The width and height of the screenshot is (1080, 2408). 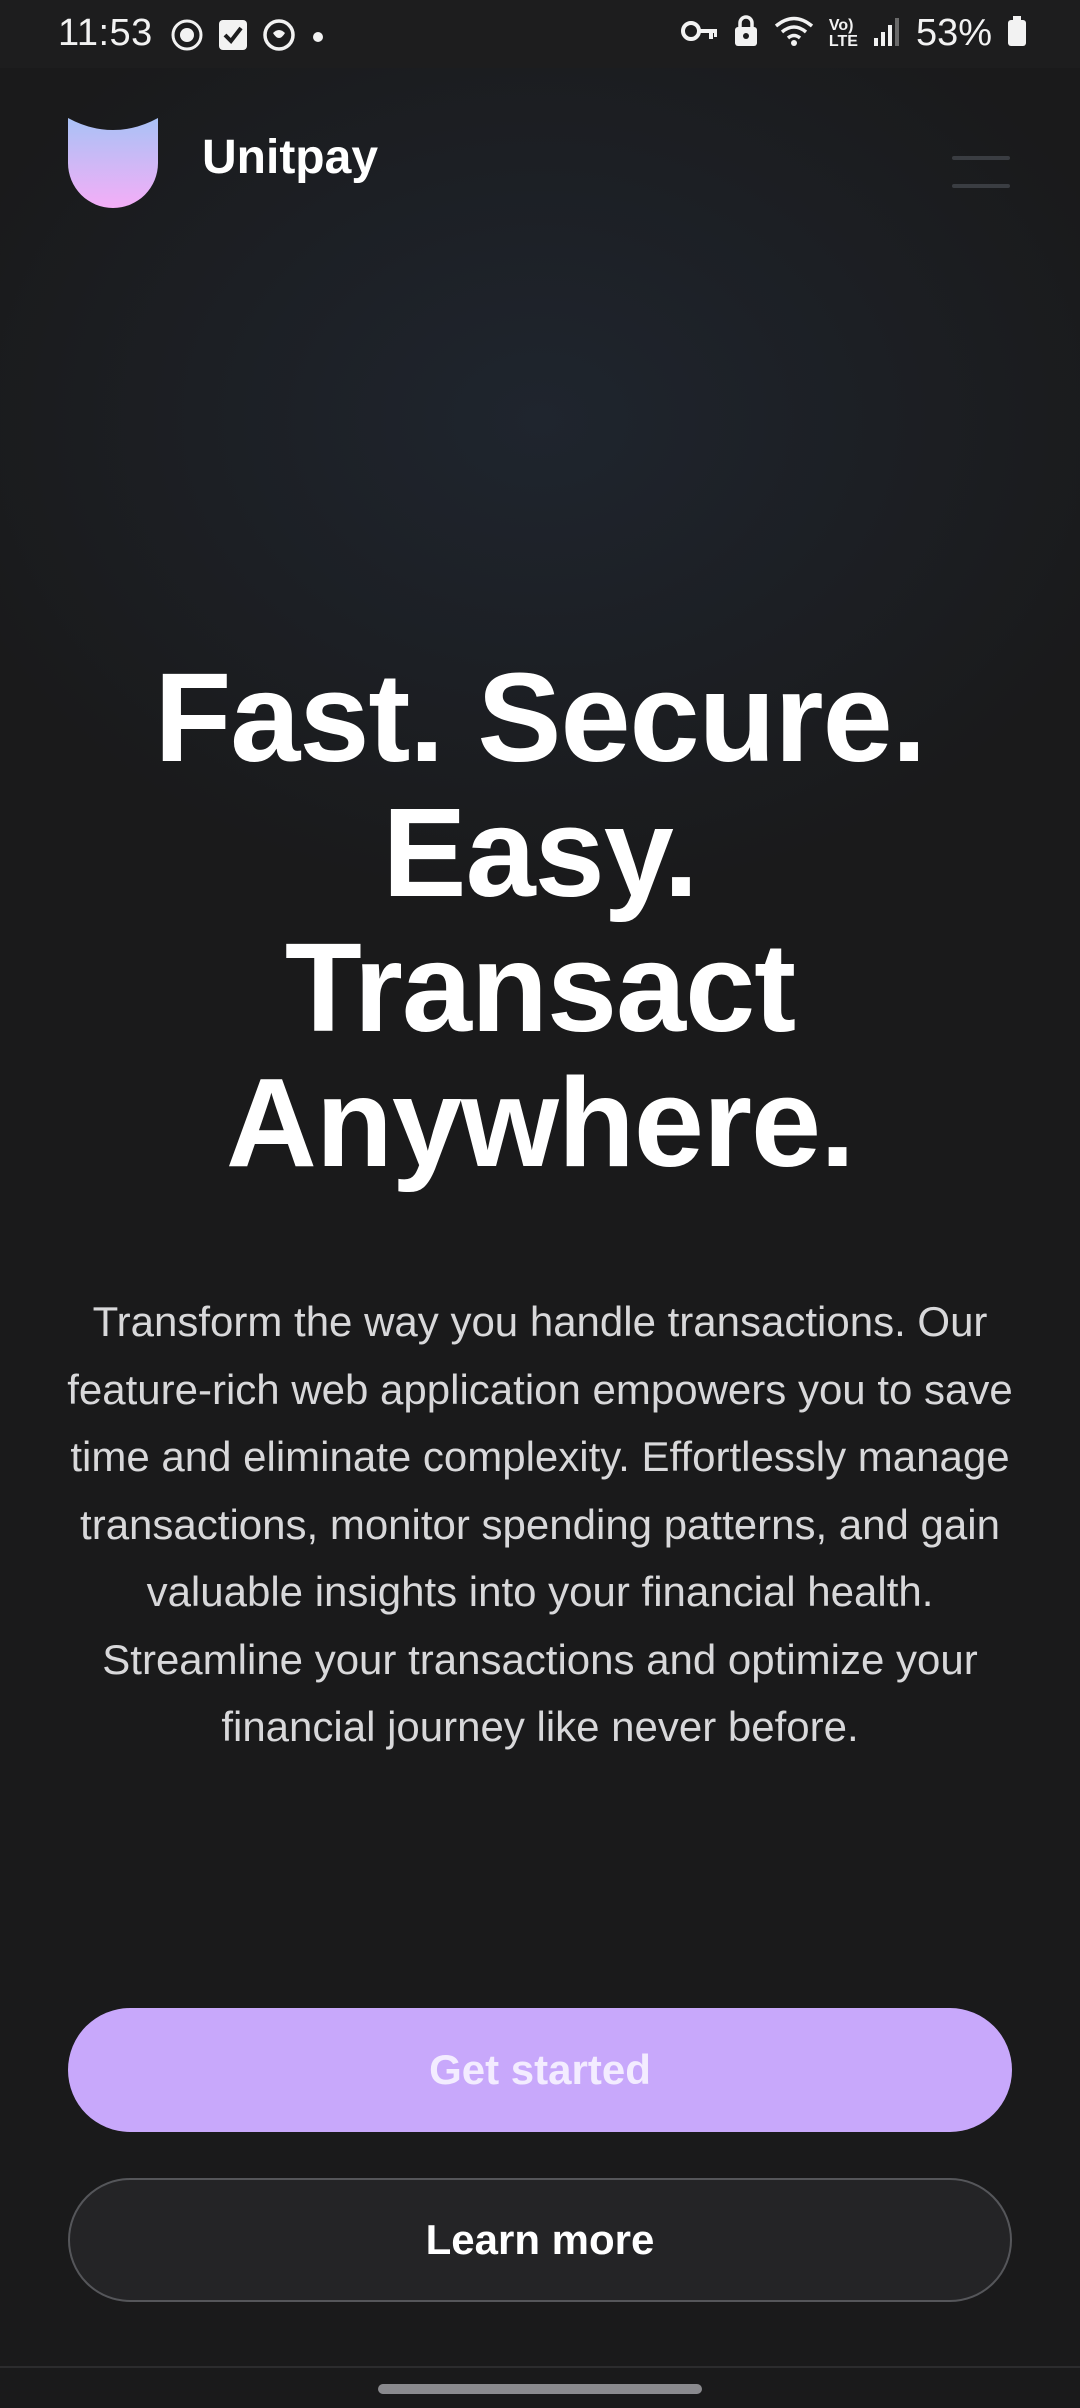 What do you see at coordinates (699, 33) in the screenshot?
I see `vpn-key-icon` at bounding box center [699, 33].